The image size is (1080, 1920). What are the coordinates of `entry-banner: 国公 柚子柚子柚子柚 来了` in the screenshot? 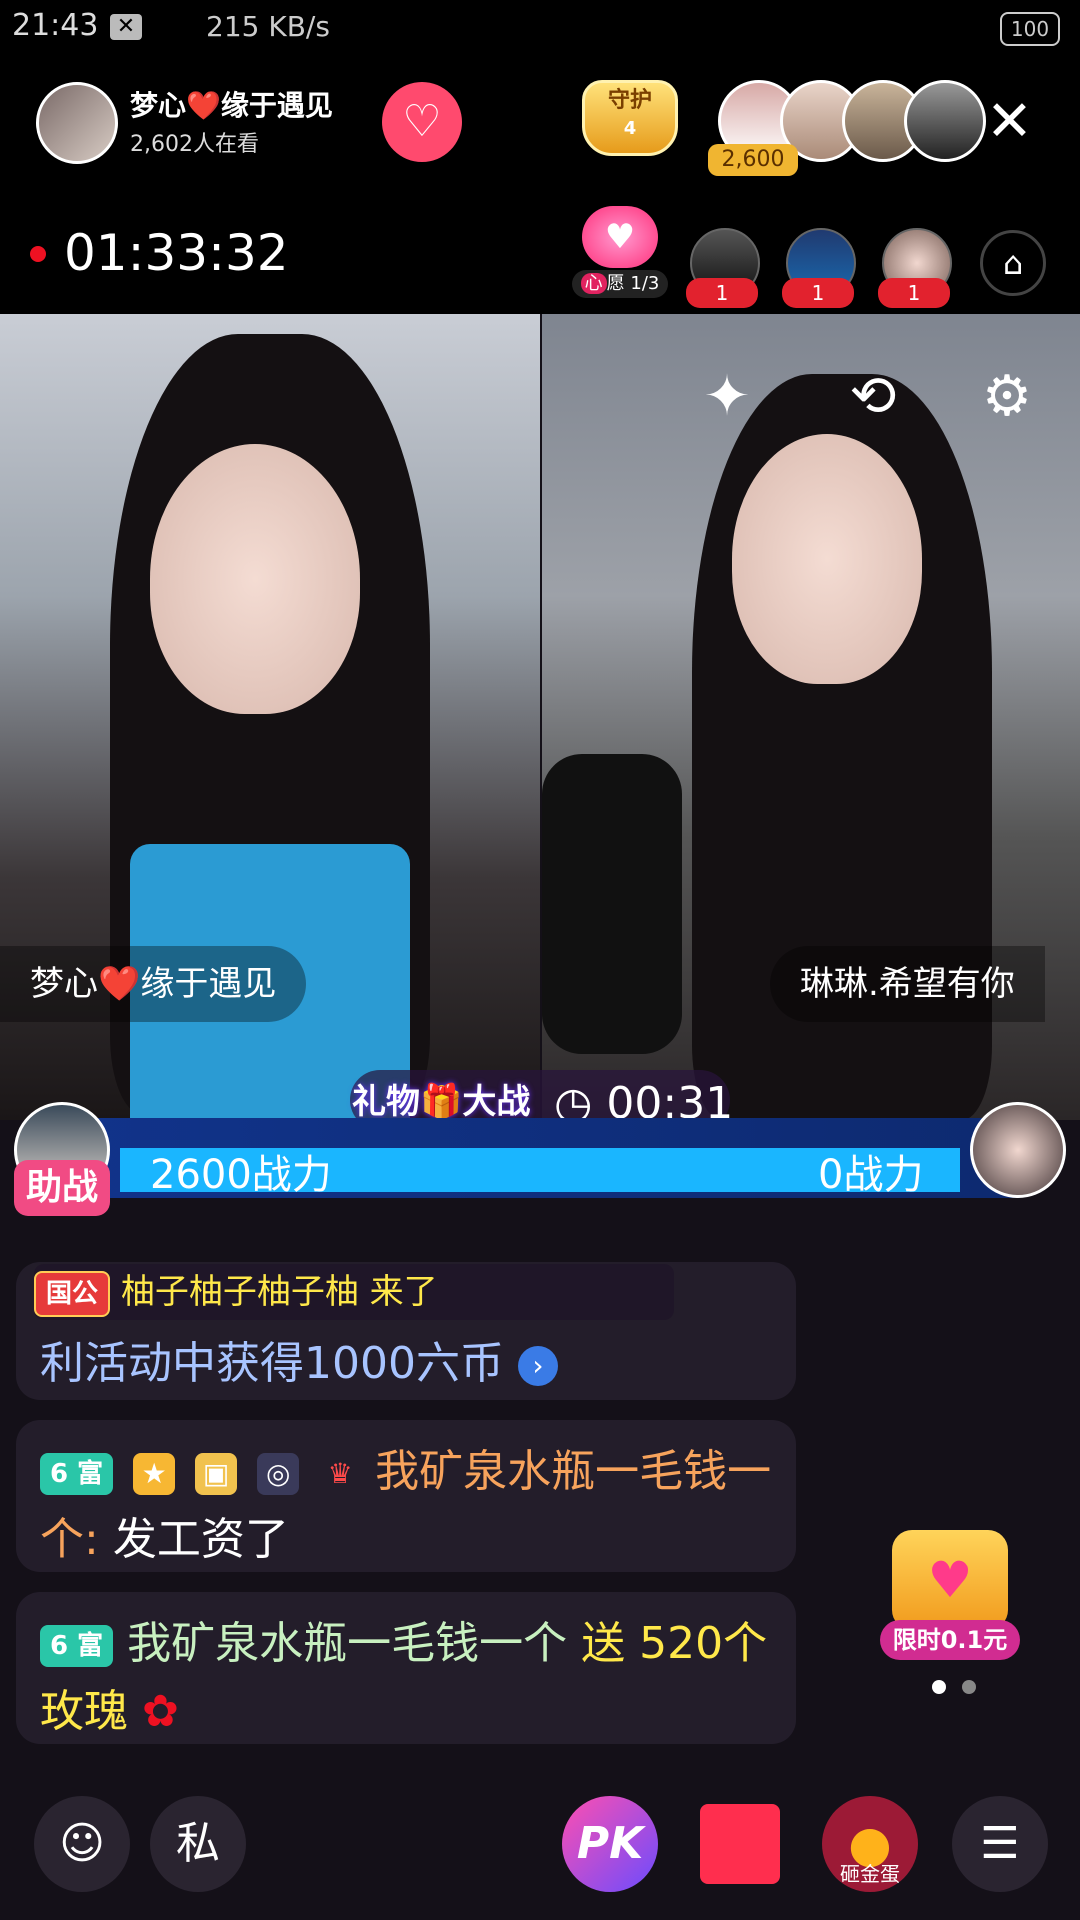 It's located at (354, 1292).